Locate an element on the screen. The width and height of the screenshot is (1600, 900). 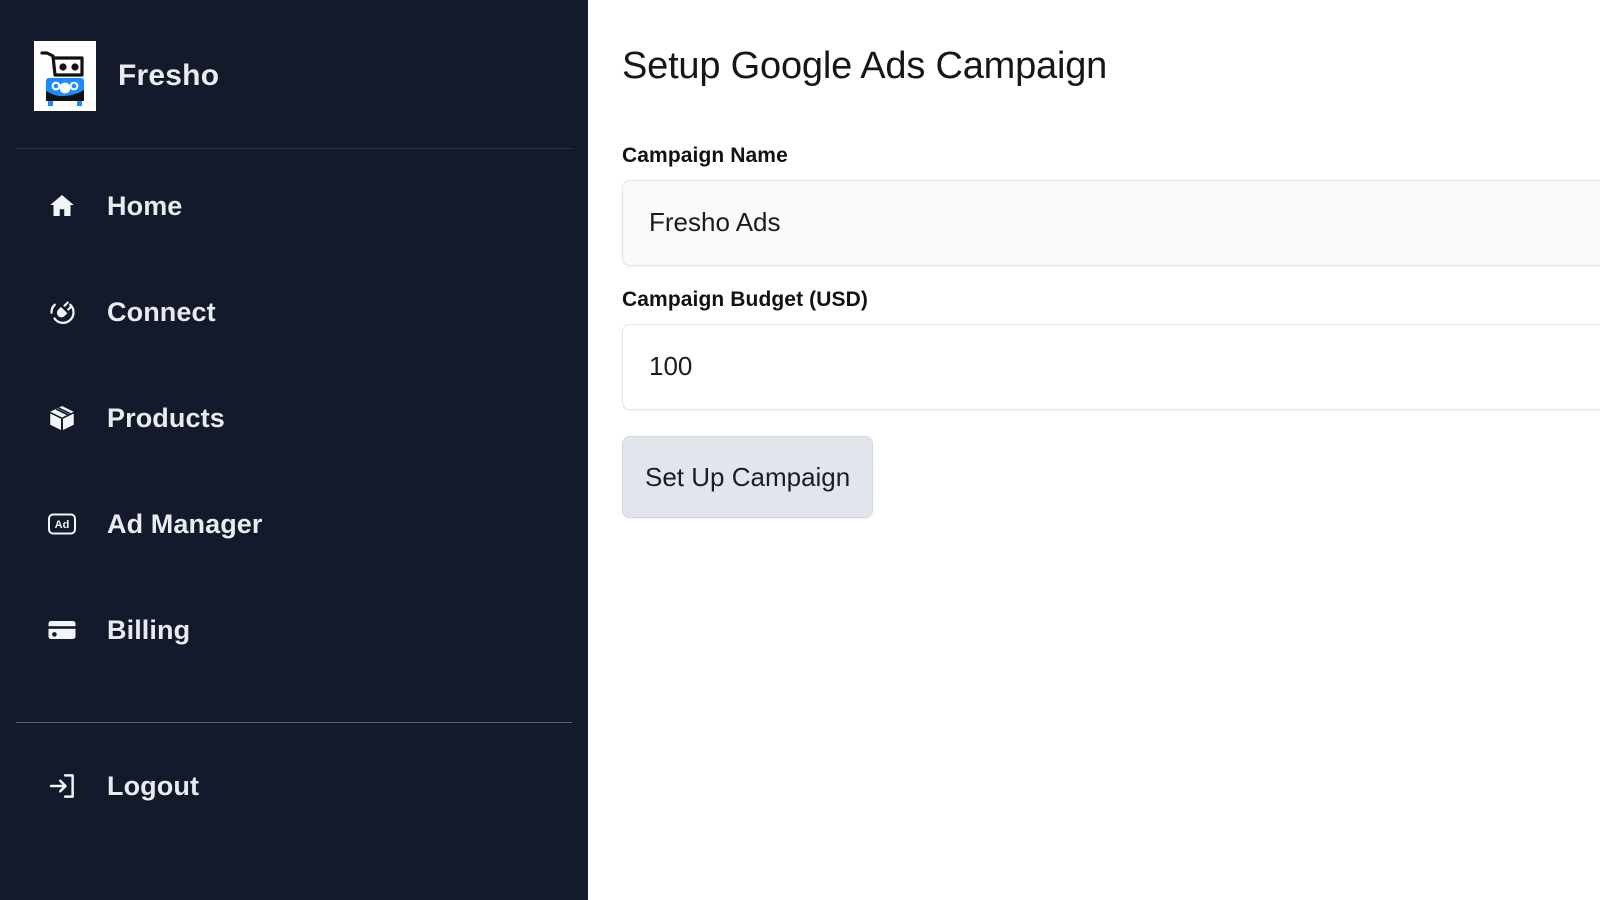
sidebar-bottom-divider is located at coordinates (294, 722).